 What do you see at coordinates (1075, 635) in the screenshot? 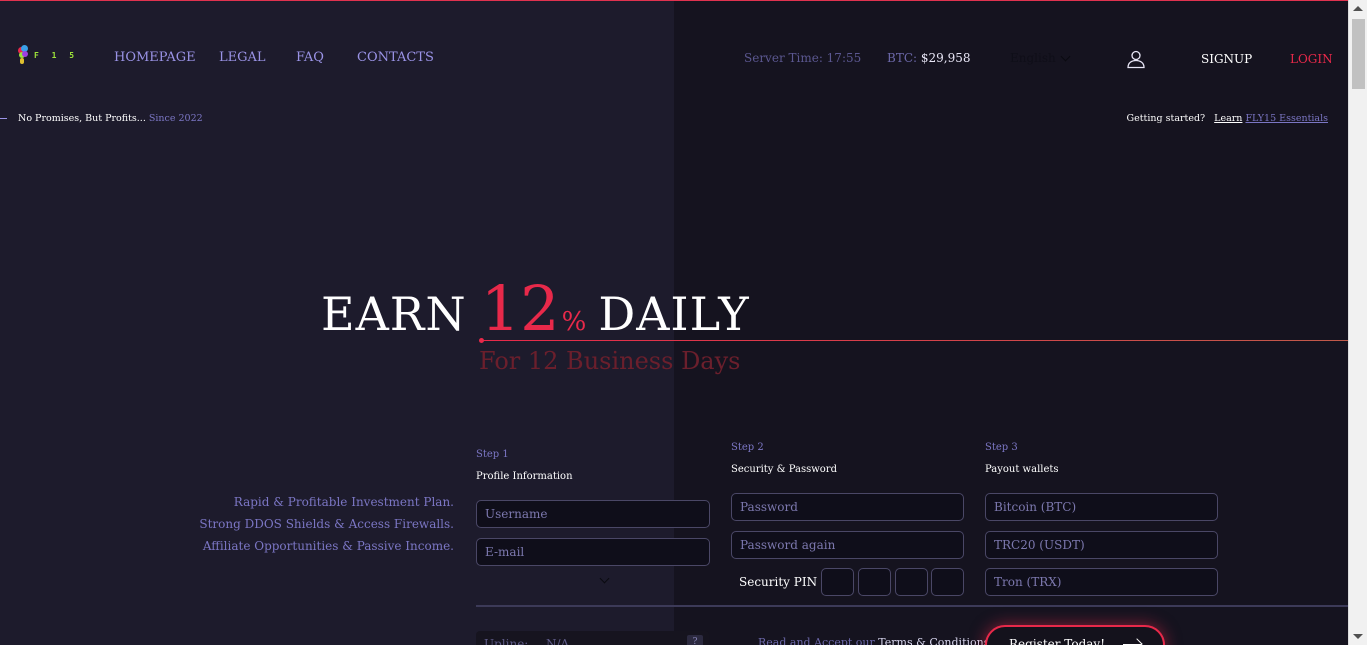
I see `register-button: Register Today!` at bounding box center [1075, 635].